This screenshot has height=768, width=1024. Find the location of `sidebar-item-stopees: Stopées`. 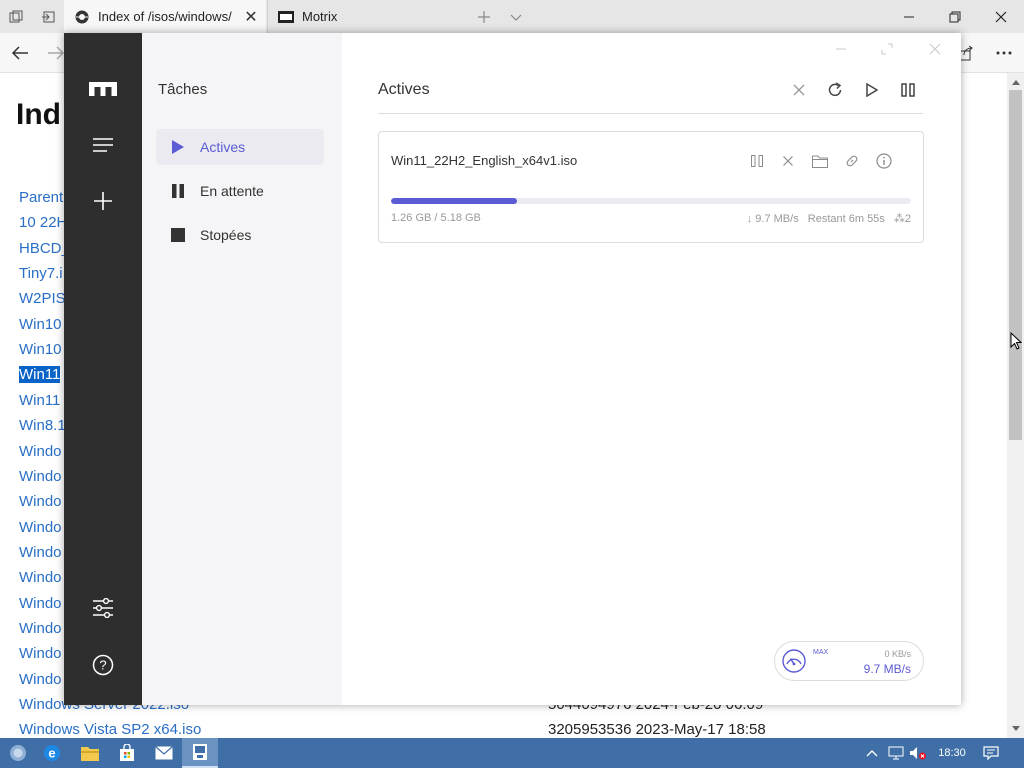

sidebar-item-stopees: Stopées is located at coordinates (240, 235).